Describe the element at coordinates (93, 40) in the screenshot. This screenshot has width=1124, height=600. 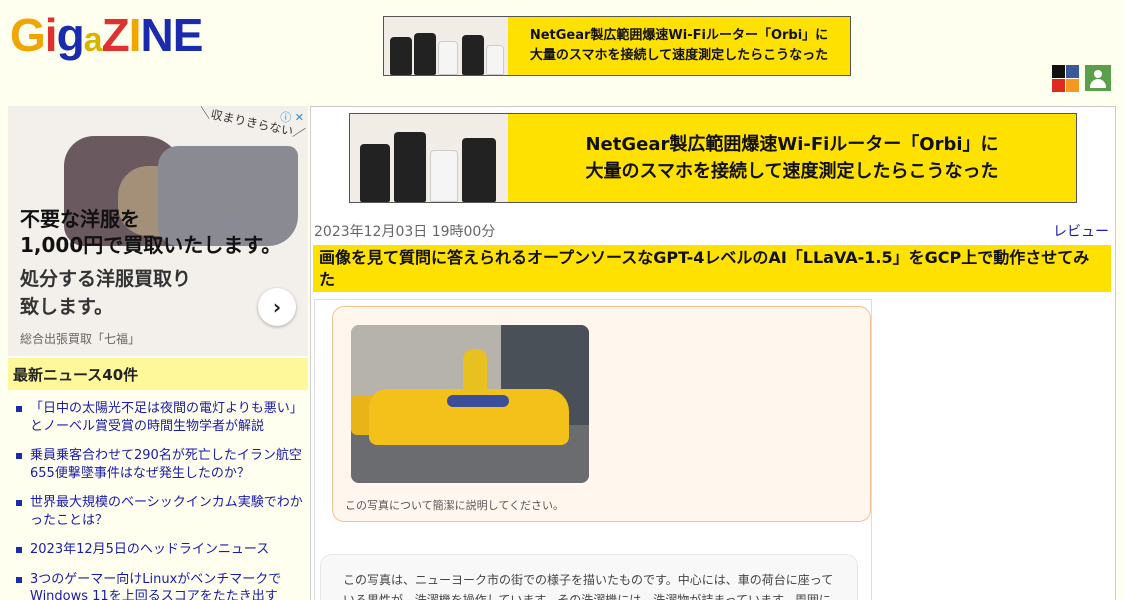
I see `logo-letter: a` at that location.